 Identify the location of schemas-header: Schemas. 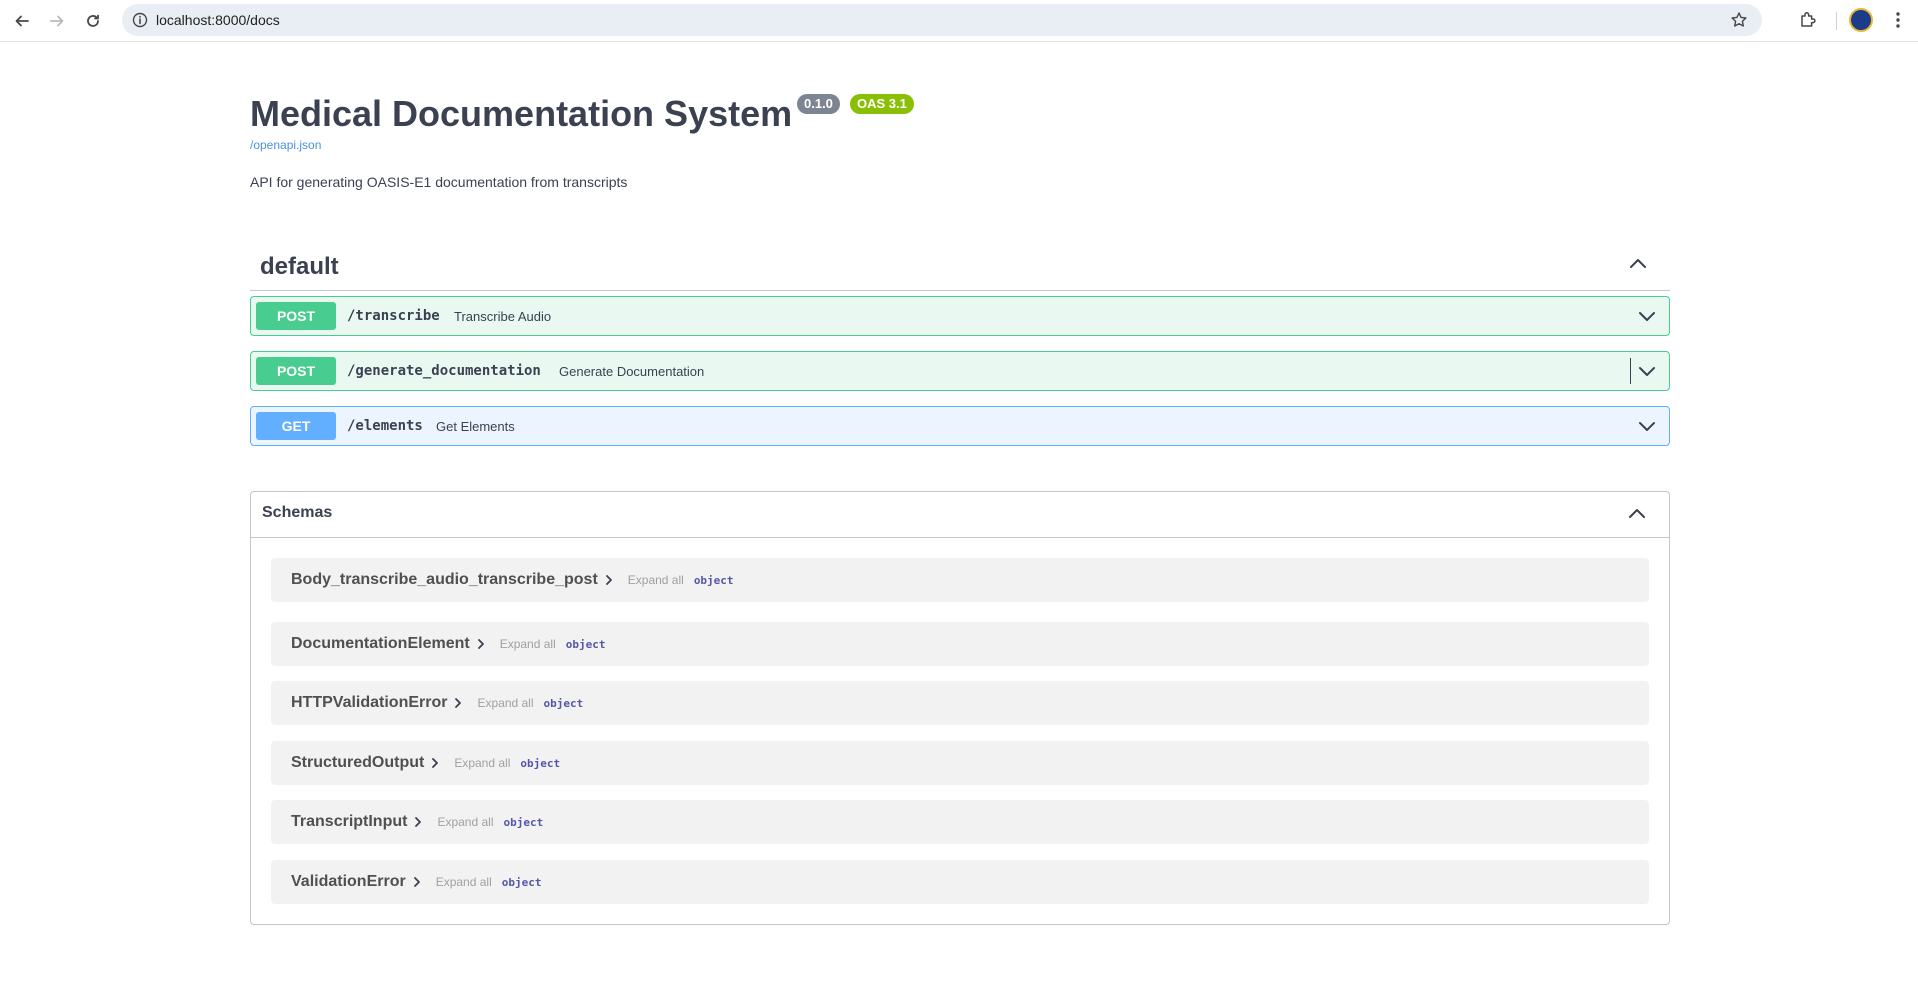
(960, 515).